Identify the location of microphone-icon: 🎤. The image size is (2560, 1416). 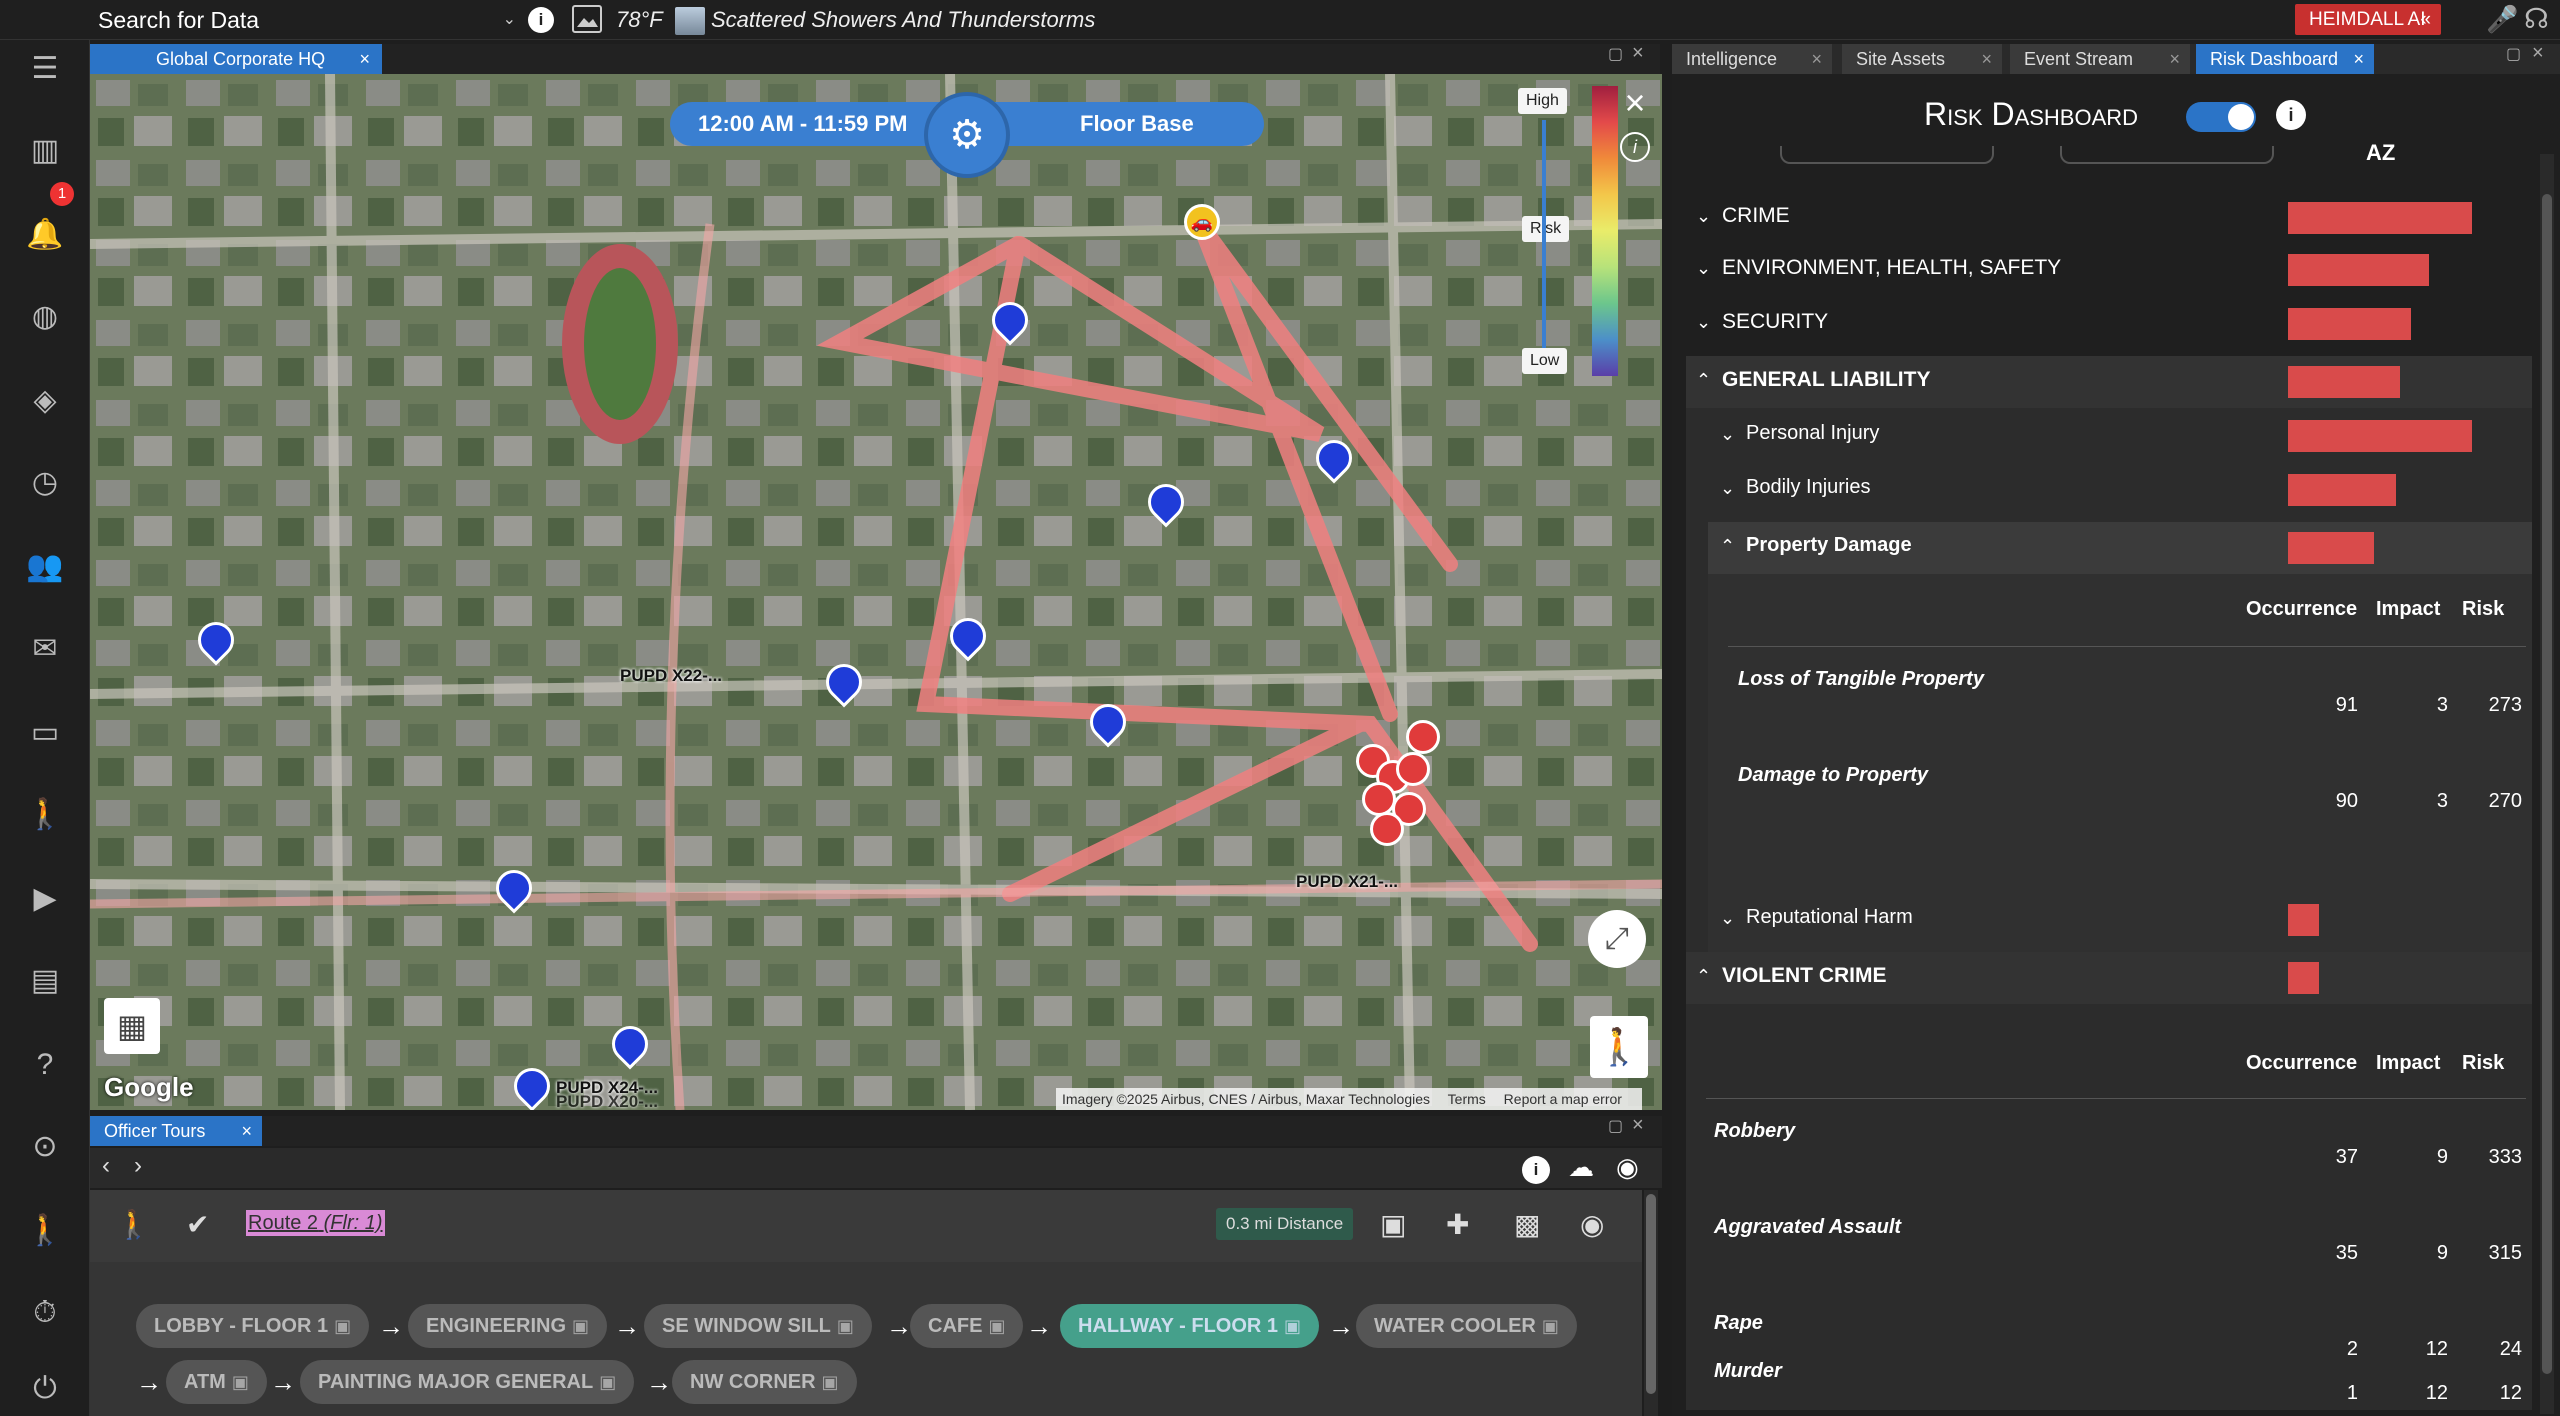
(2502, 19).